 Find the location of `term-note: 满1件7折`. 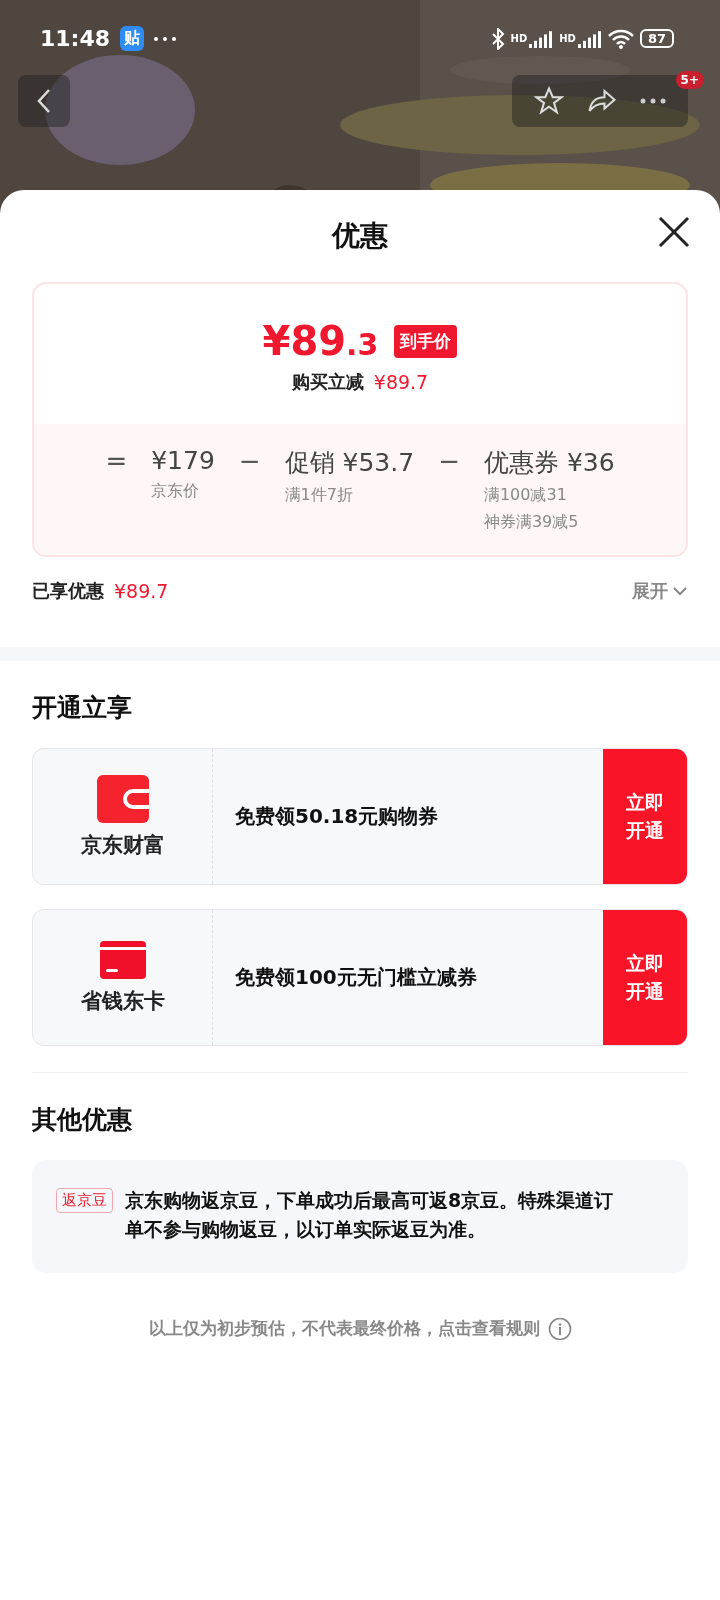

term-note: 满1件7折 is located at coordinates (319, 495).